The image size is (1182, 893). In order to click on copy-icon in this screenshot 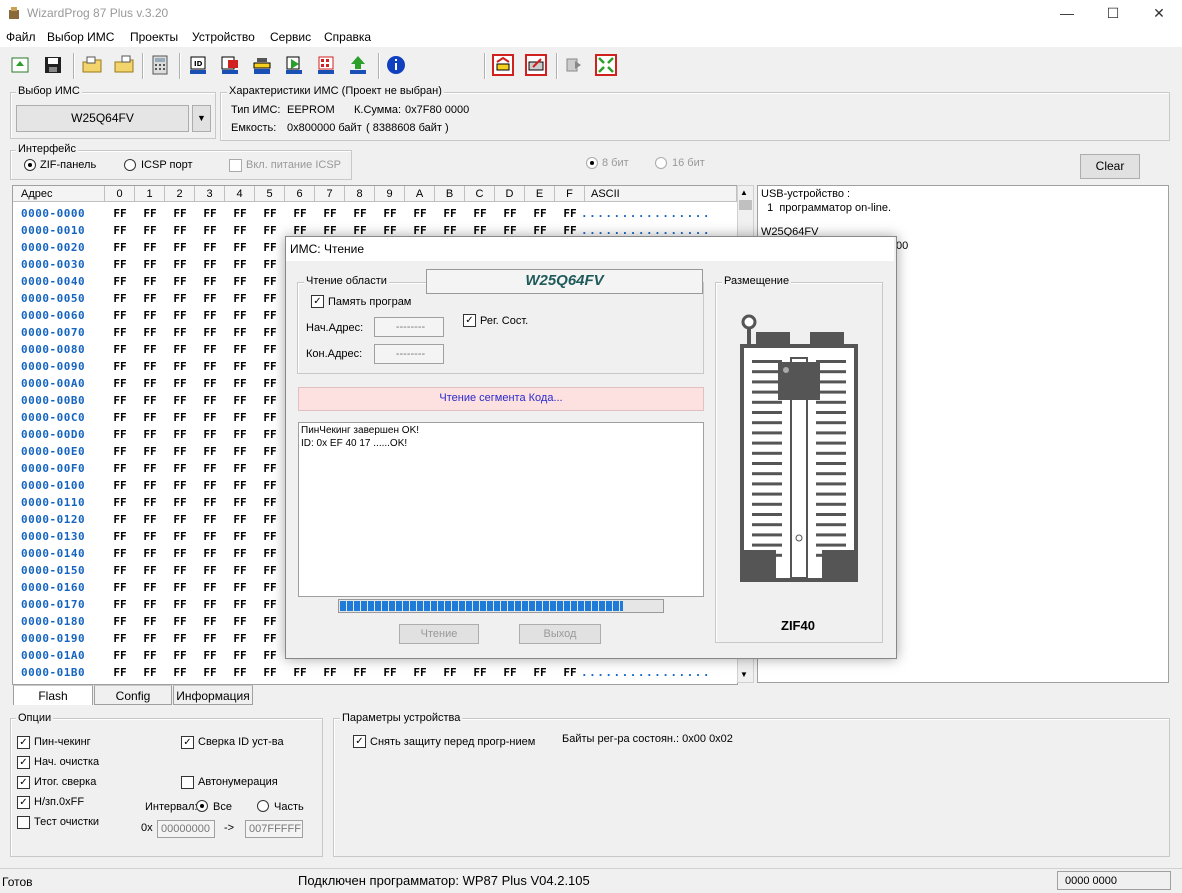, I will do `click(574, 65)`.